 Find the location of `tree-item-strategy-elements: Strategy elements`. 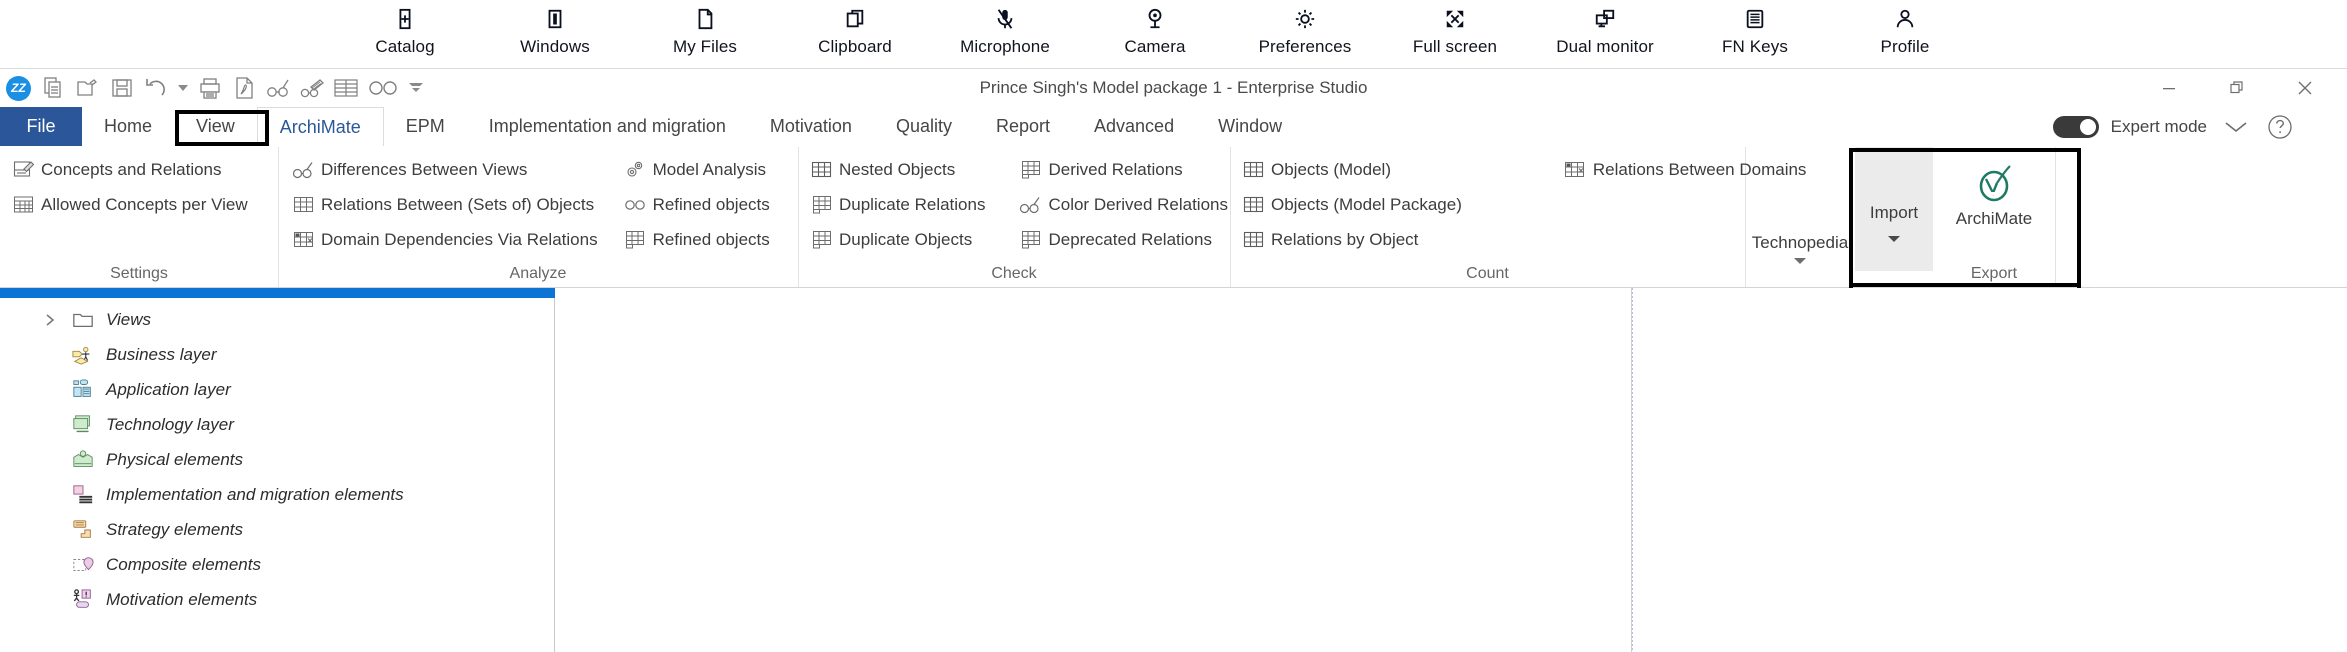

tree-item-strategy-elements: Strategy elements is located at coordinates (277, 529).